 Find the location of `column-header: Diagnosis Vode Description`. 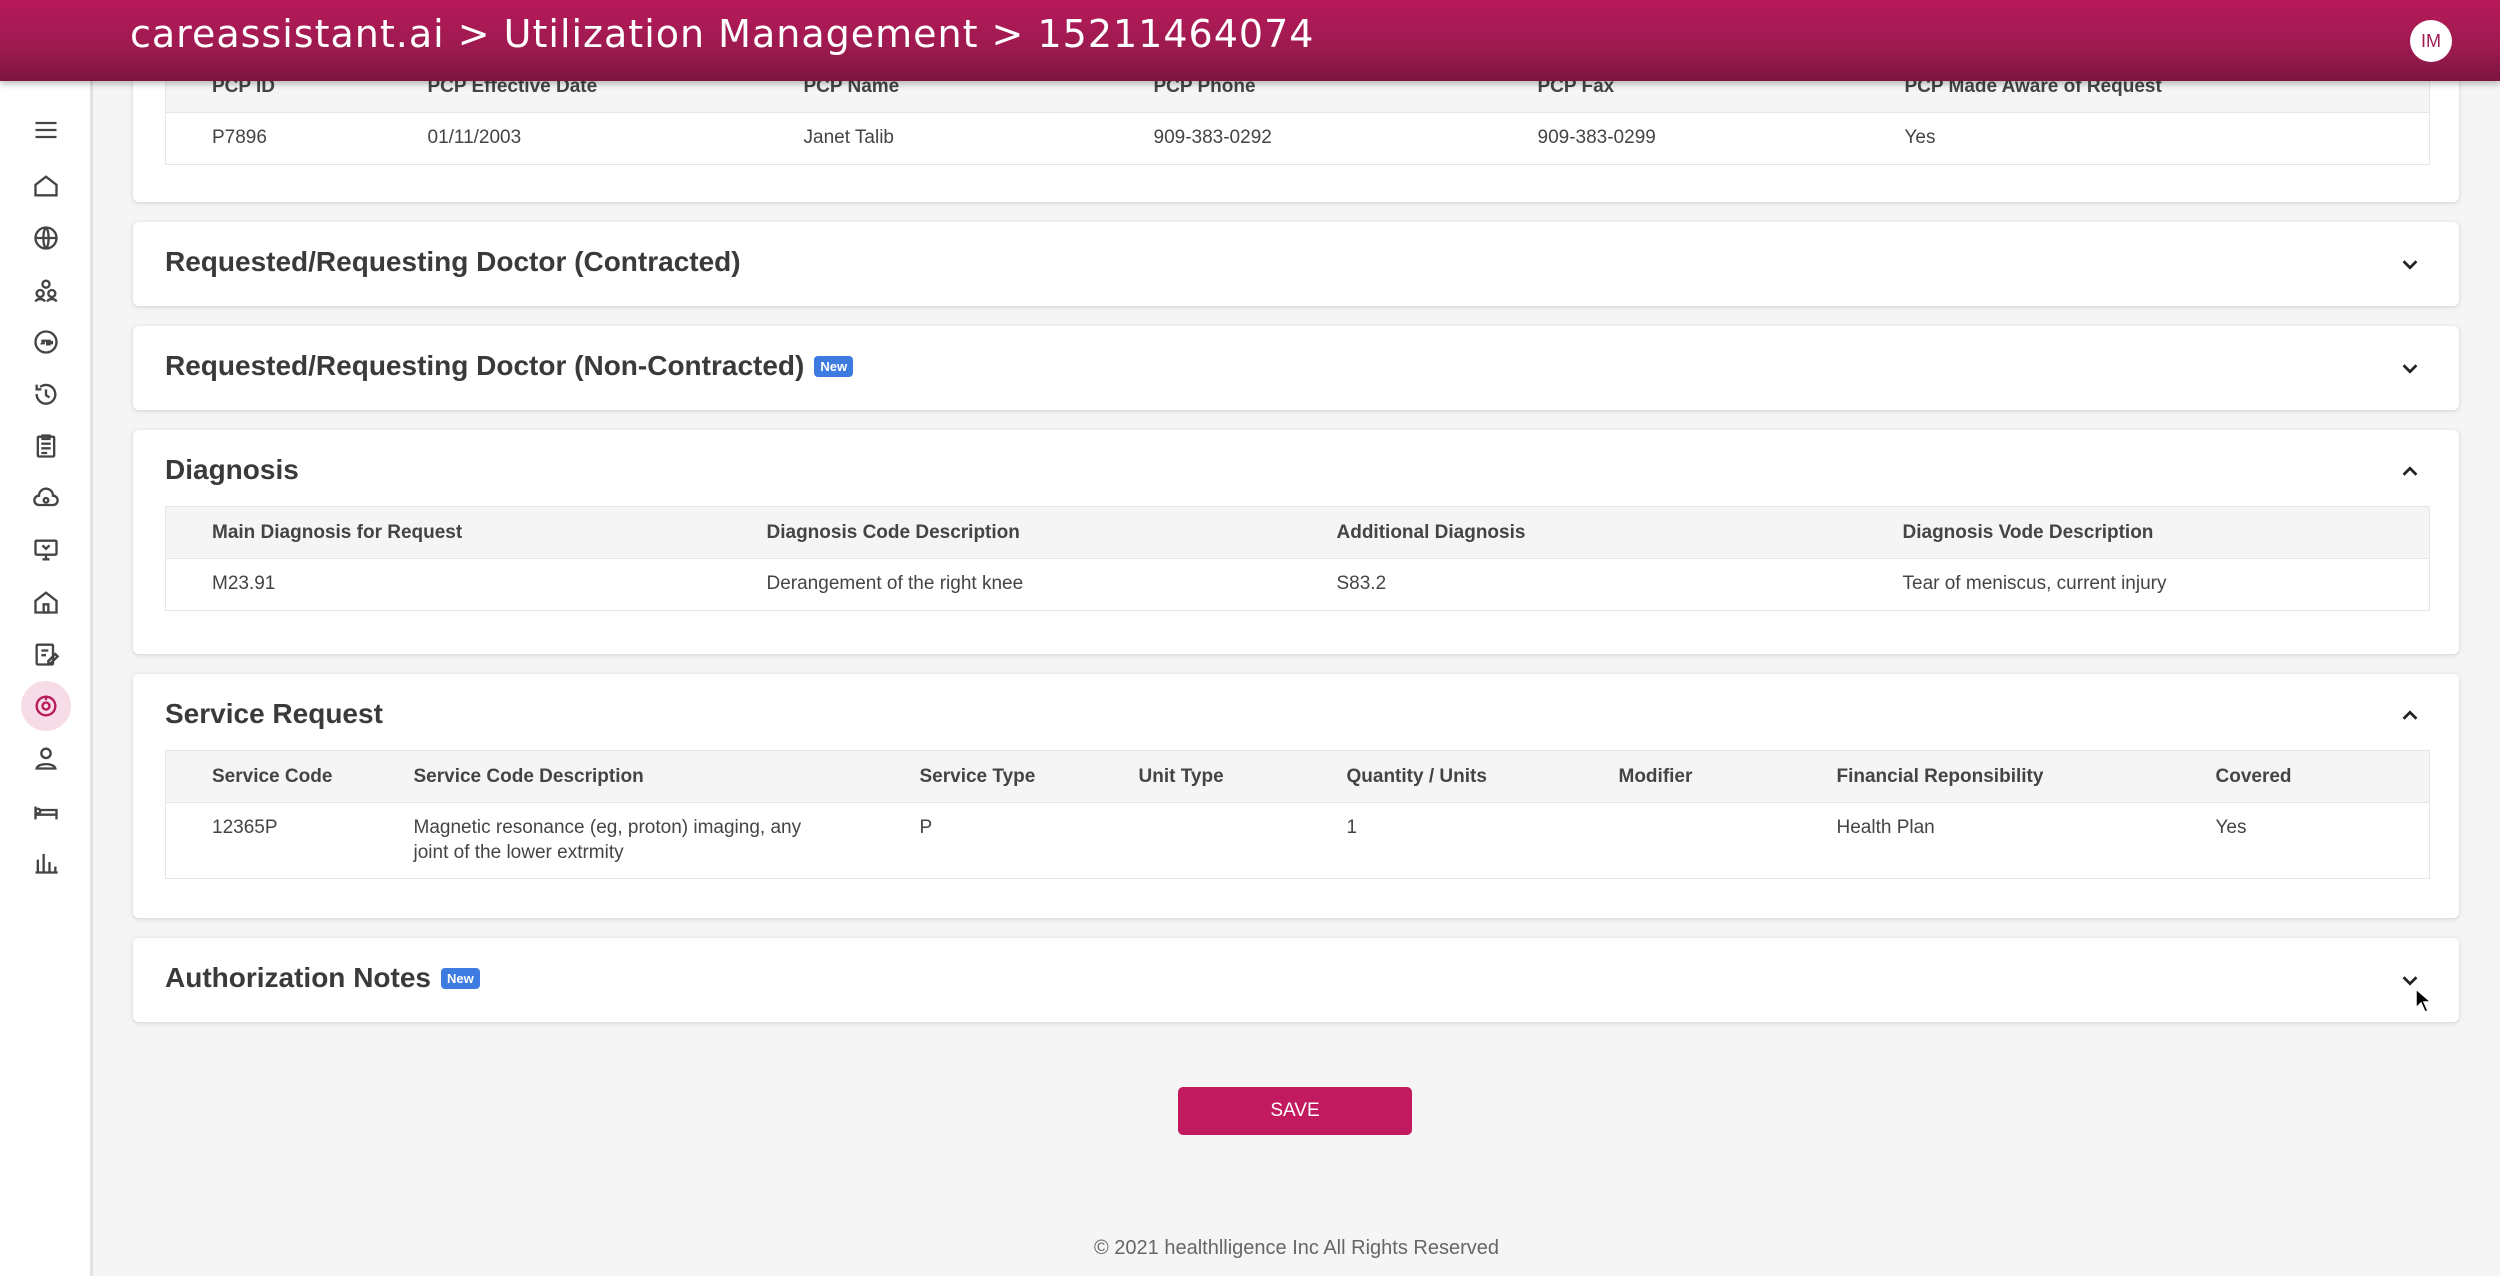

column-header: Diagnosis Vode Description is located at coordinates (2143, 532).